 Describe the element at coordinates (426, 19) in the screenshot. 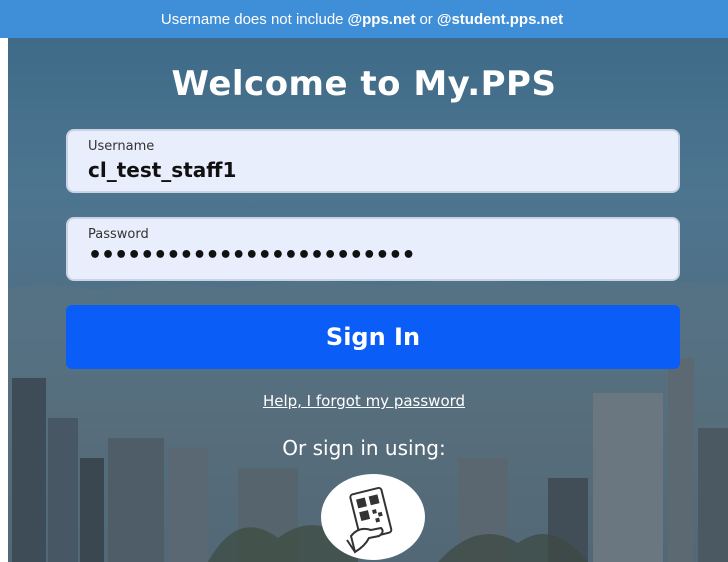

I see `banner-conjunction: or` at that location.